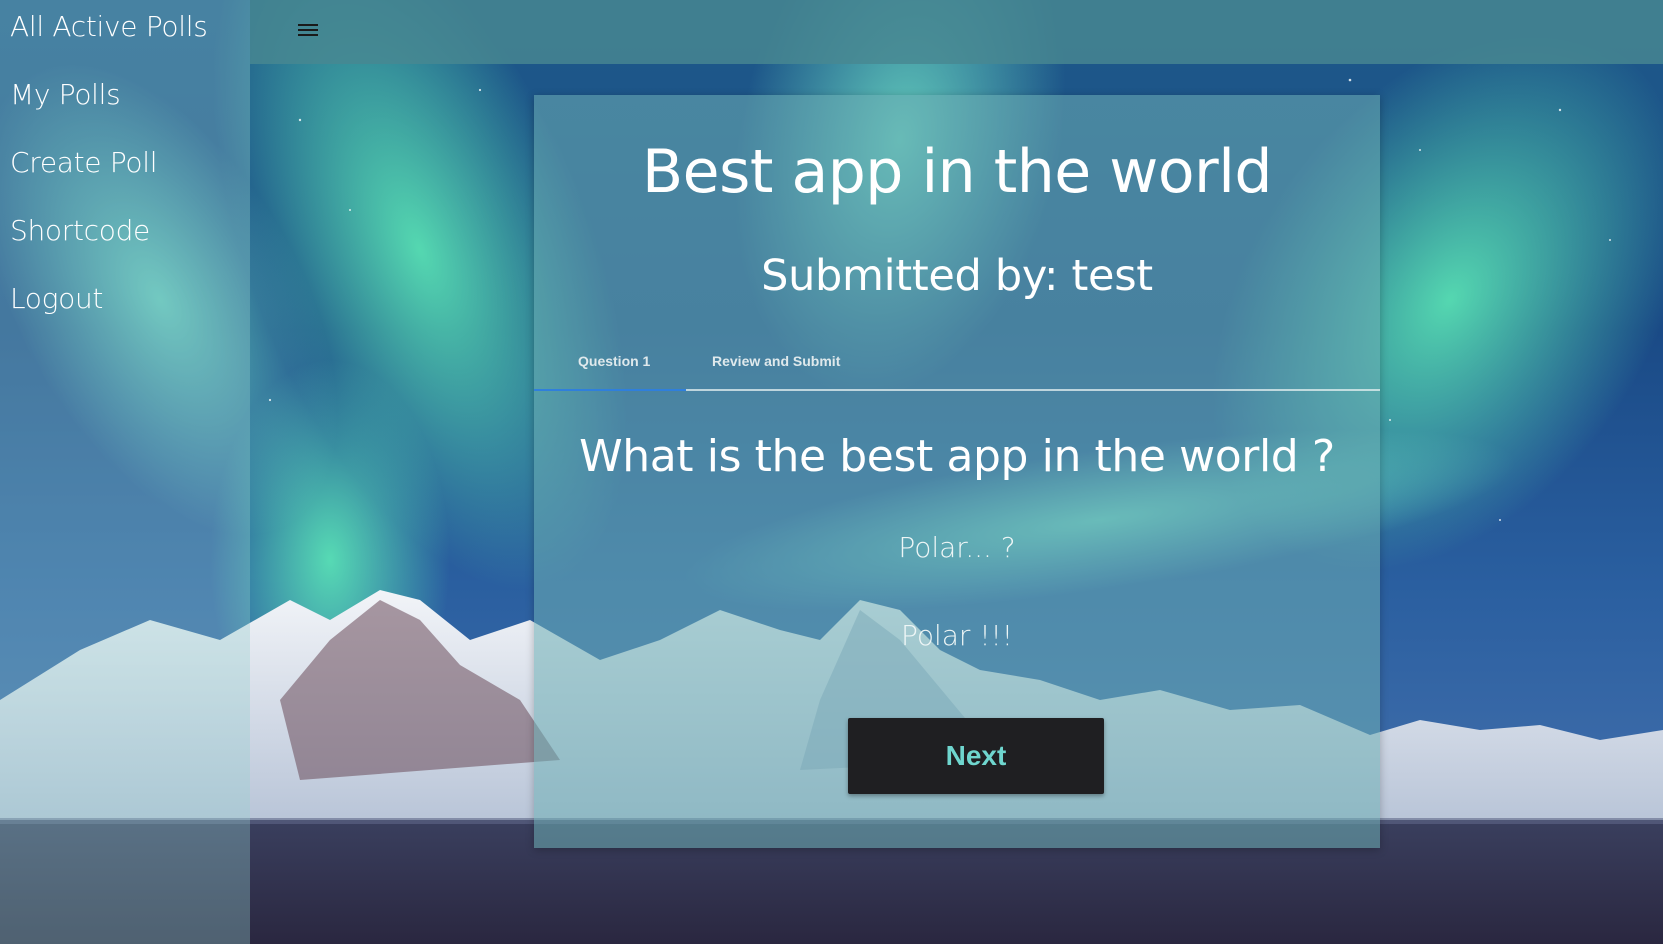 The image size is (1663, 944). Describe the element at coordinates (957, 547) in the screenshot. I see `answer-option: Polar... ?` at that location.